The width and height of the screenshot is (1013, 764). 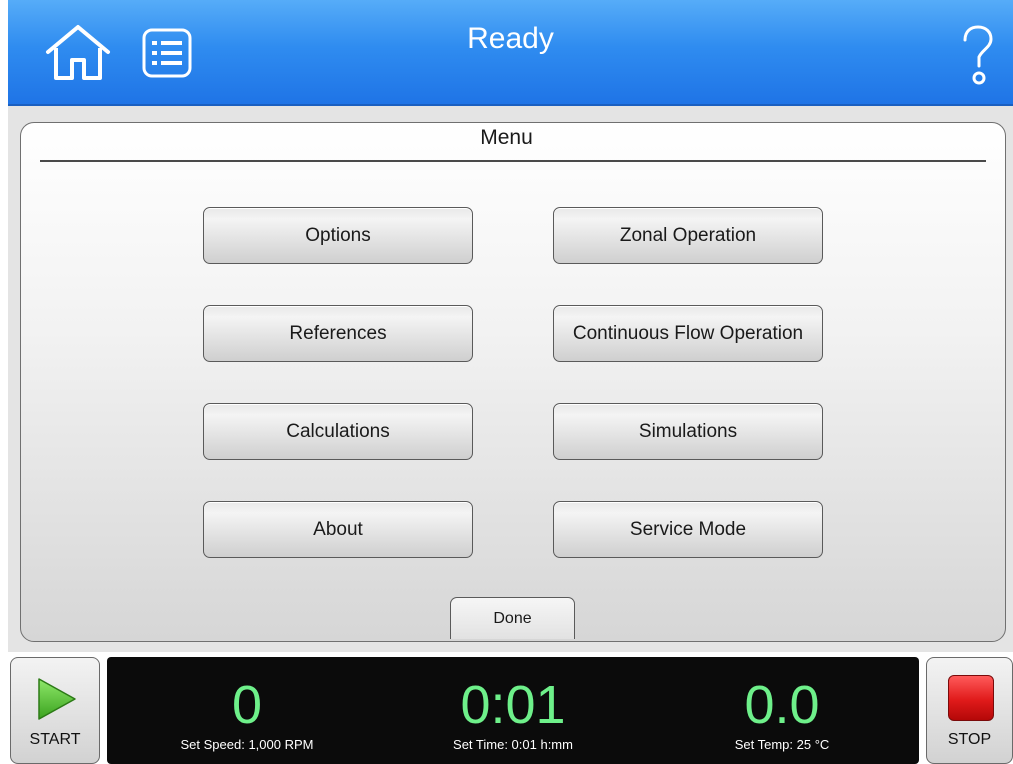 I want to click on start-label: START, so click(x=55, y=739).